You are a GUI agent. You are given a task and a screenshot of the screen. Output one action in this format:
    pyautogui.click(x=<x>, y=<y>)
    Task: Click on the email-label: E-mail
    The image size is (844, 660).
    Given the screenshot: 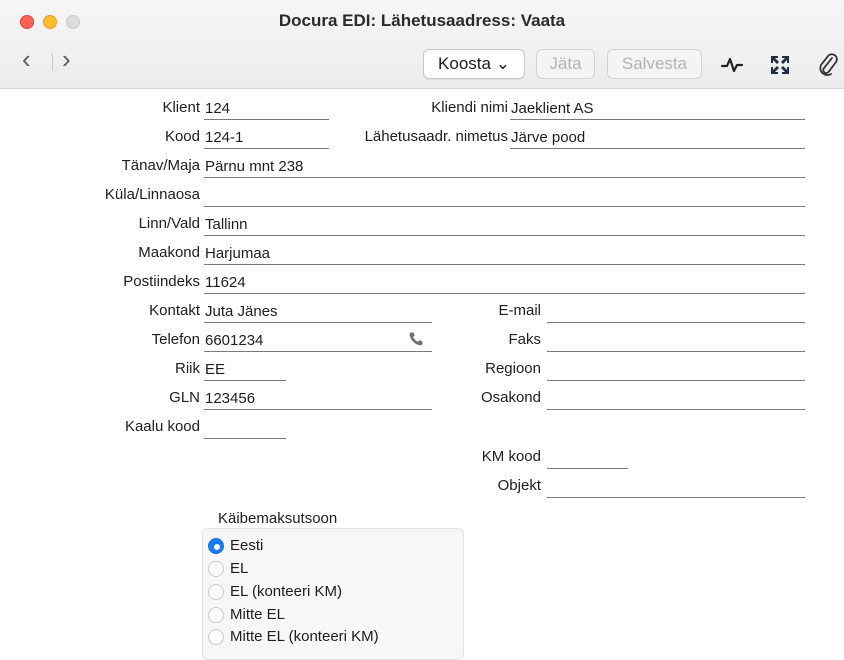 What is the action you would take?
    pyautogui.click(x=519, y=310)
    